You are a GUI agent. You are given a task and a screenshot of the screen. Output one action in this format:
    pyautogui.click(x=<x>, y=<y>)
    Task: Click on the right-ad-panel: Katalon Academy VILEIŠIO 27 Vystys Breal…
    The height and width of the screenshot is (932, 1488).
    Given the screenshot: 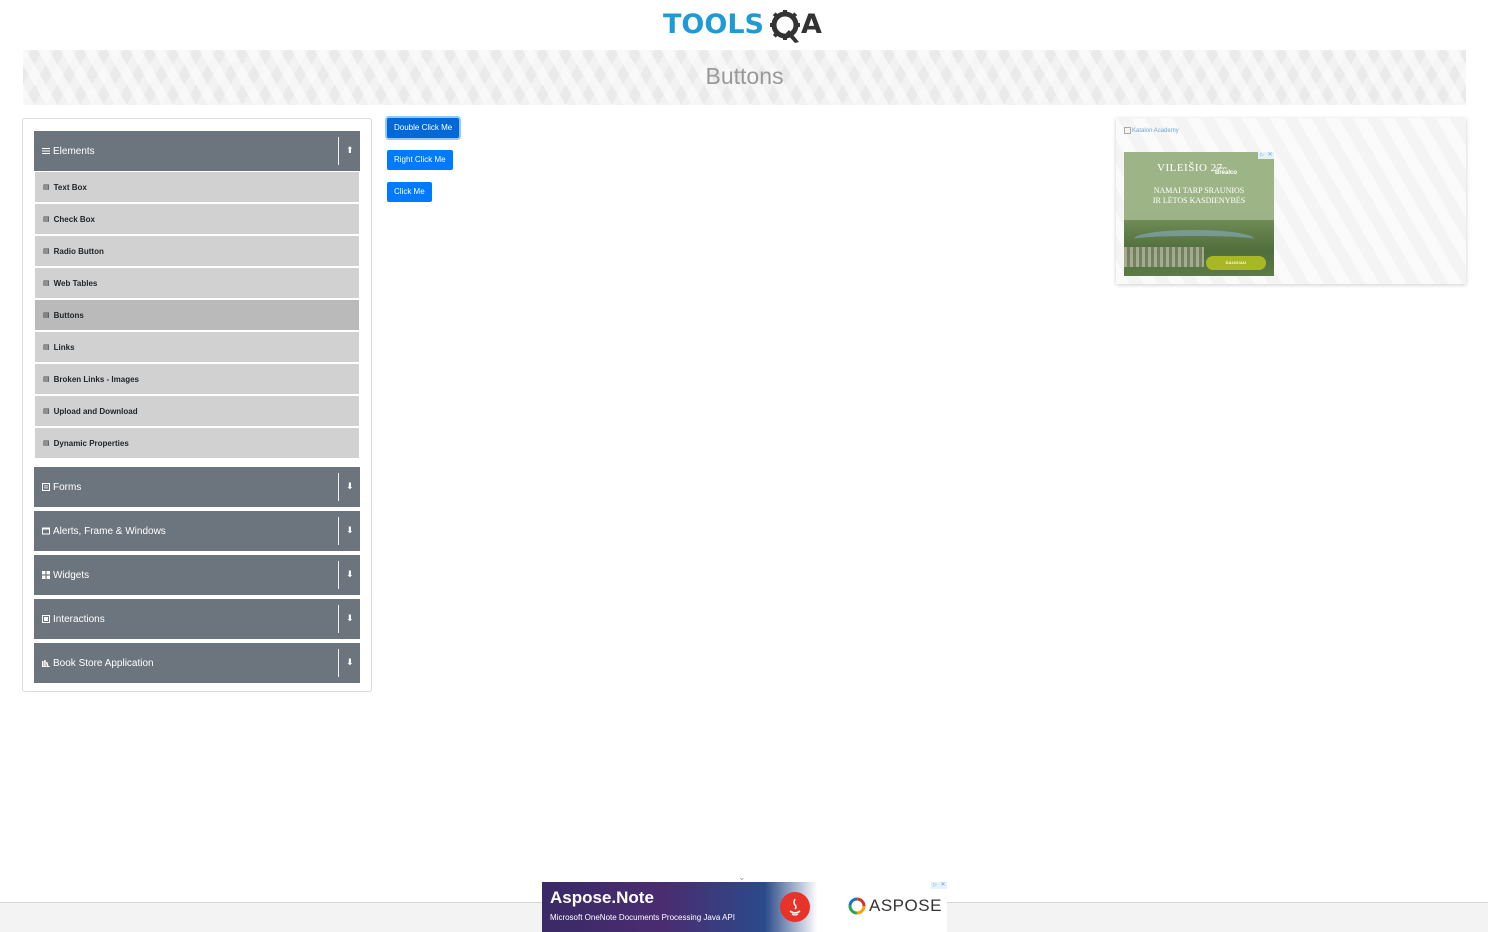 What is the action you would take?
    pyautogui.click(x=1291, y=201)
    